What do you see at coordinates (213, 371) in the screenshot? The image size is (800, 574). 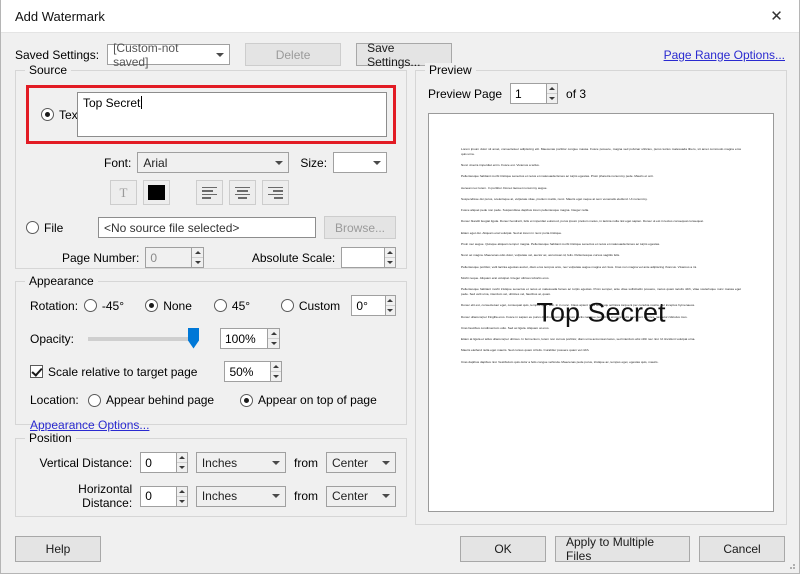 I see `scale-row: Scale relative to target page` at bounding box center [213, 371].